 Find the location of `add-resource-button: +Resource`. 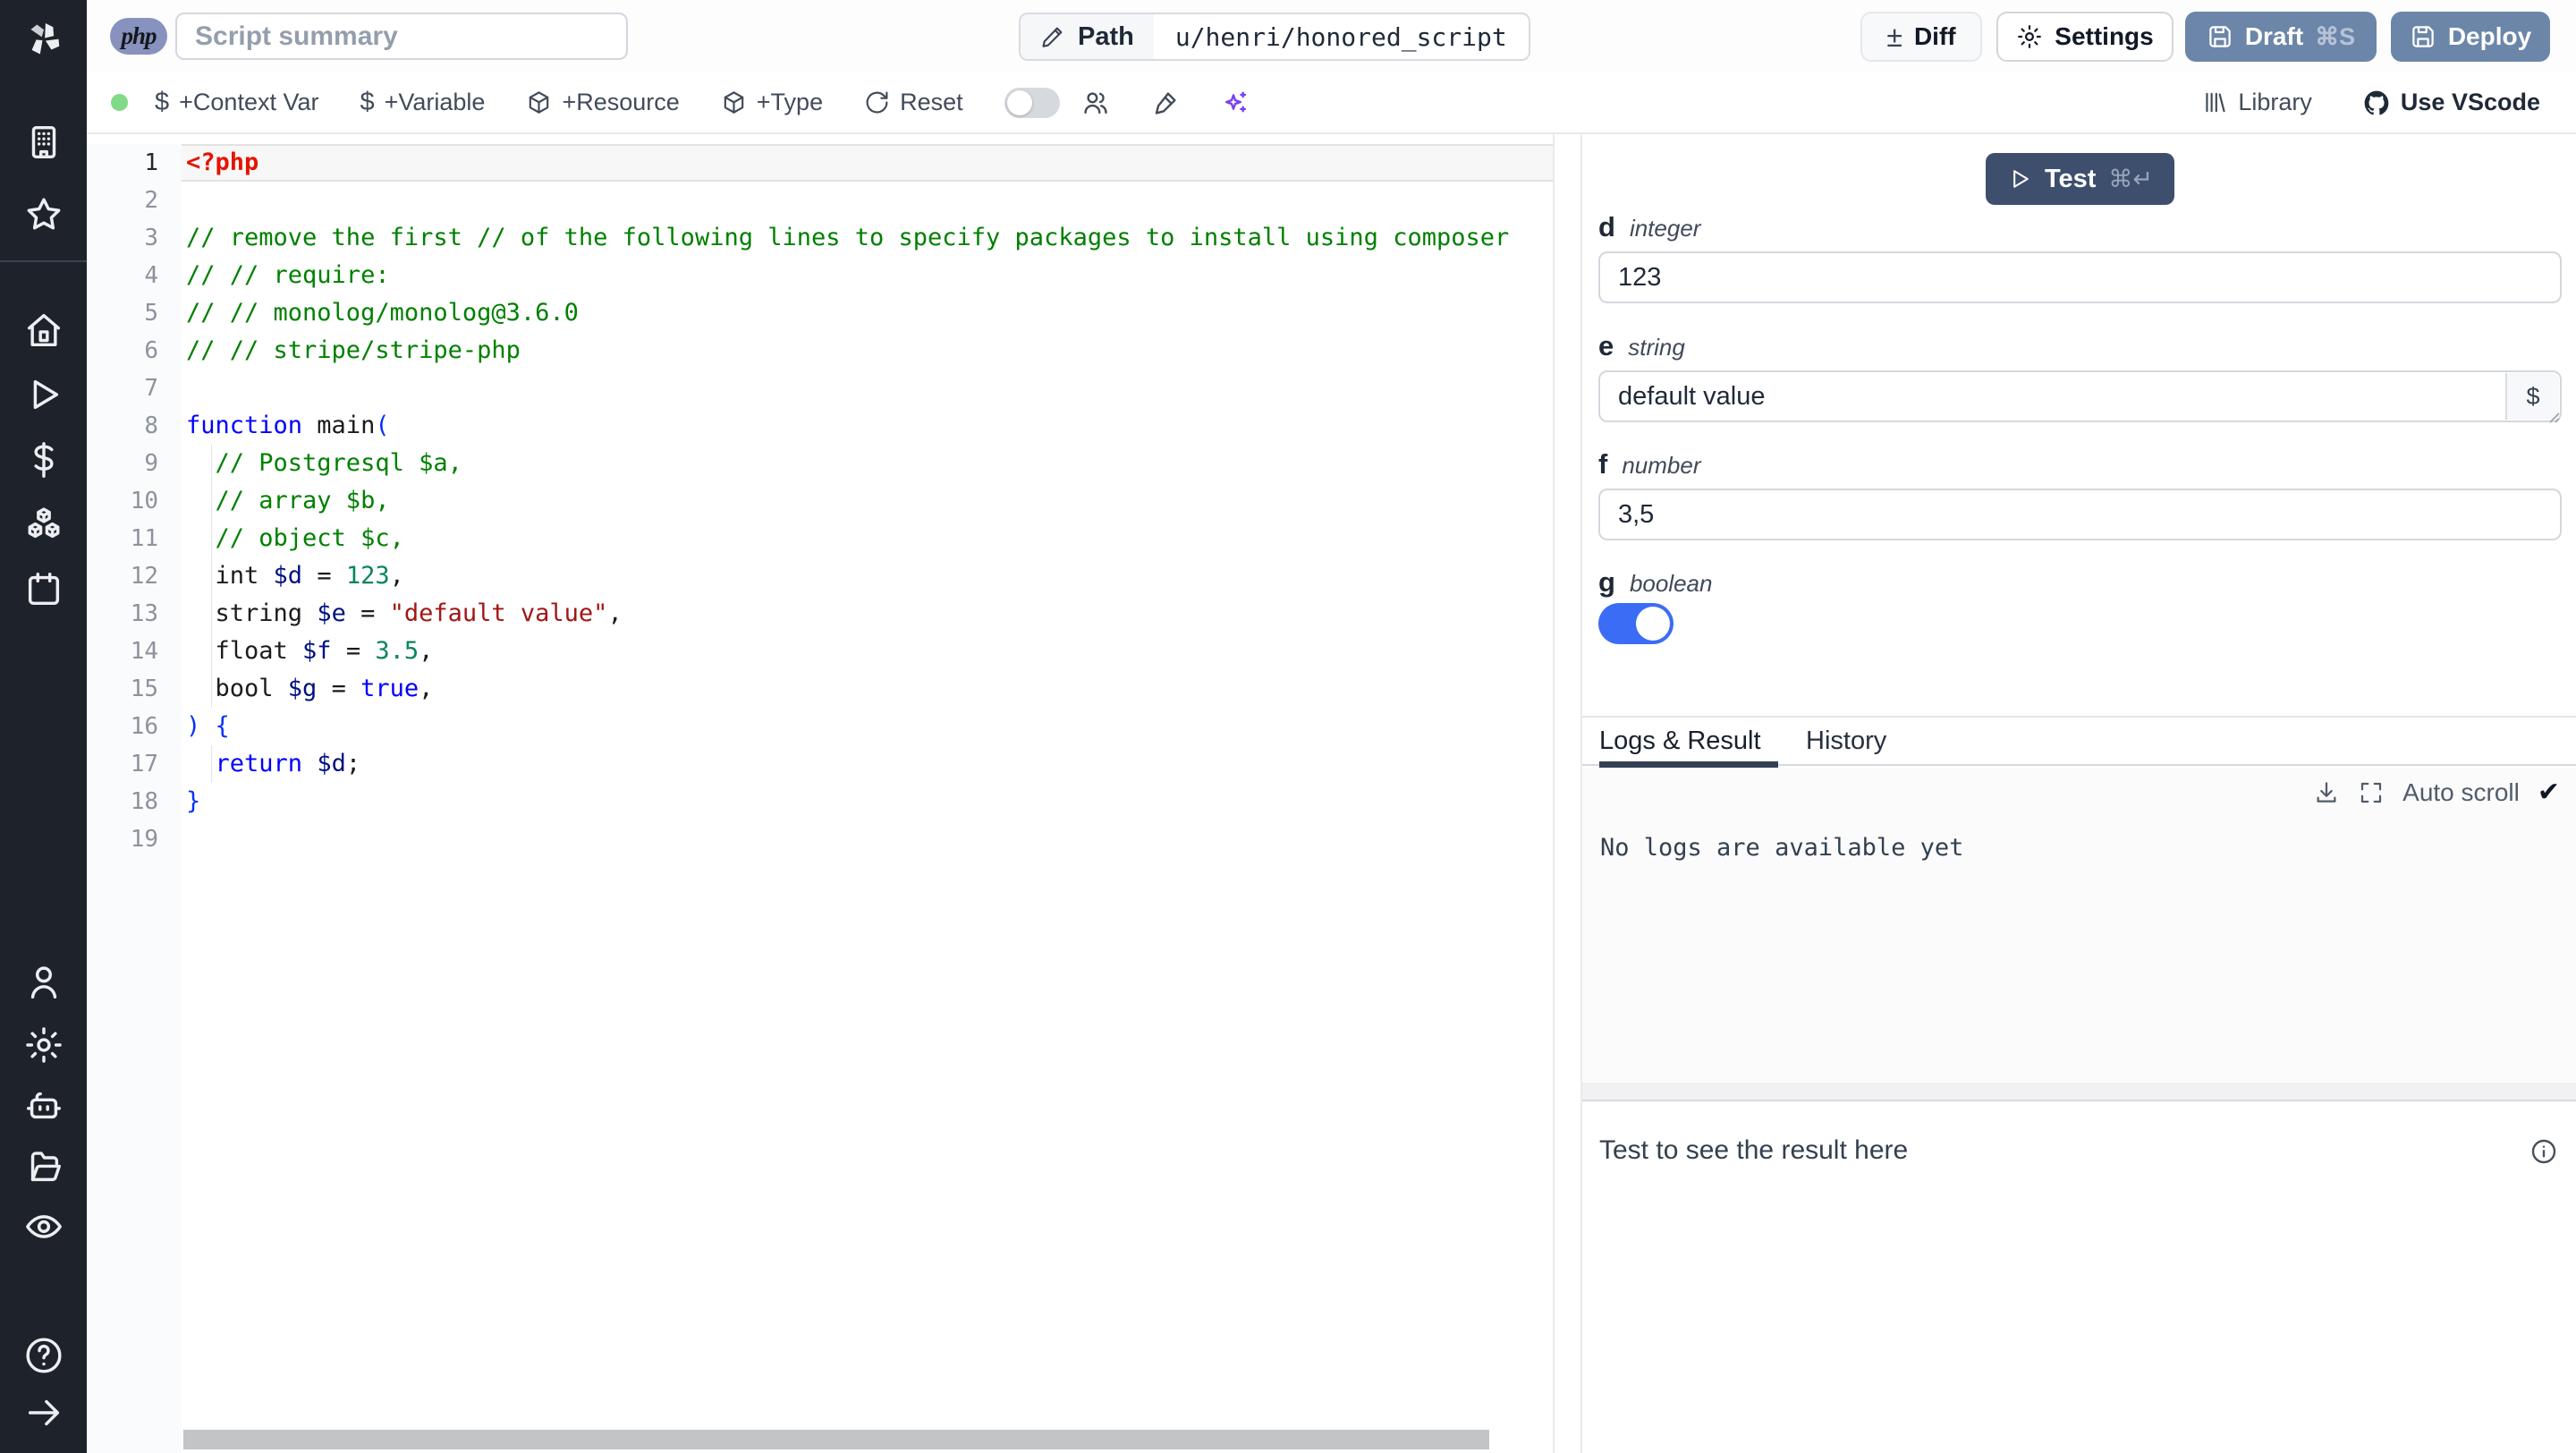

add-resource-button: +Resource is located at coordinates (603, 102).